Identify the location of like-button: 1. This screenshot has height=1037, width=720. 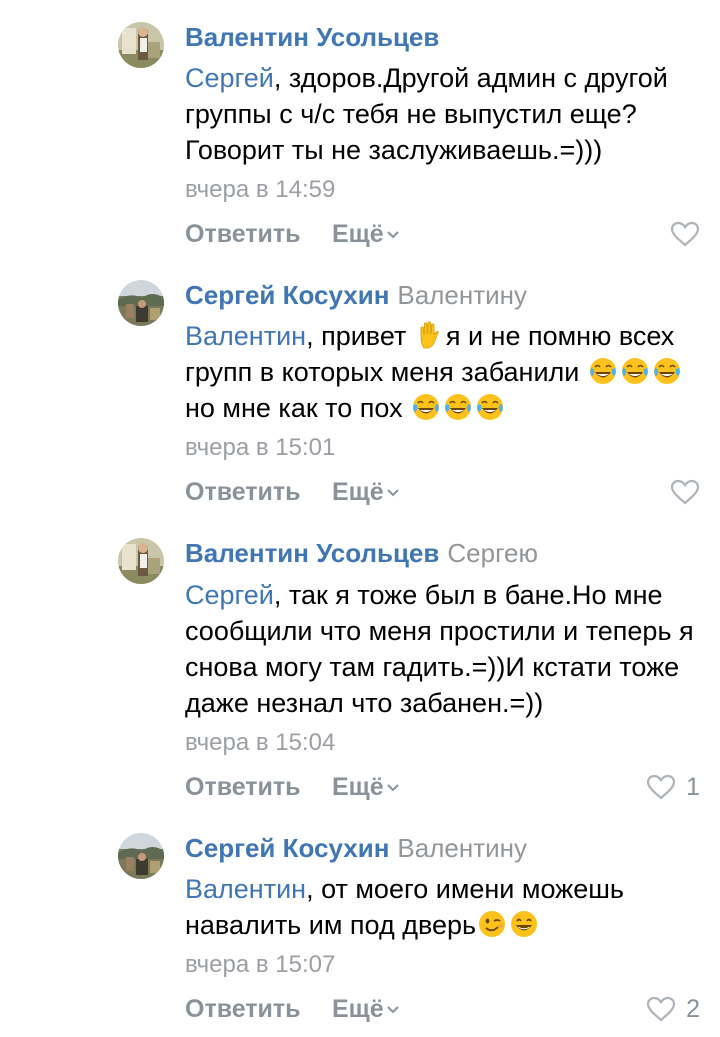
(673, 787).